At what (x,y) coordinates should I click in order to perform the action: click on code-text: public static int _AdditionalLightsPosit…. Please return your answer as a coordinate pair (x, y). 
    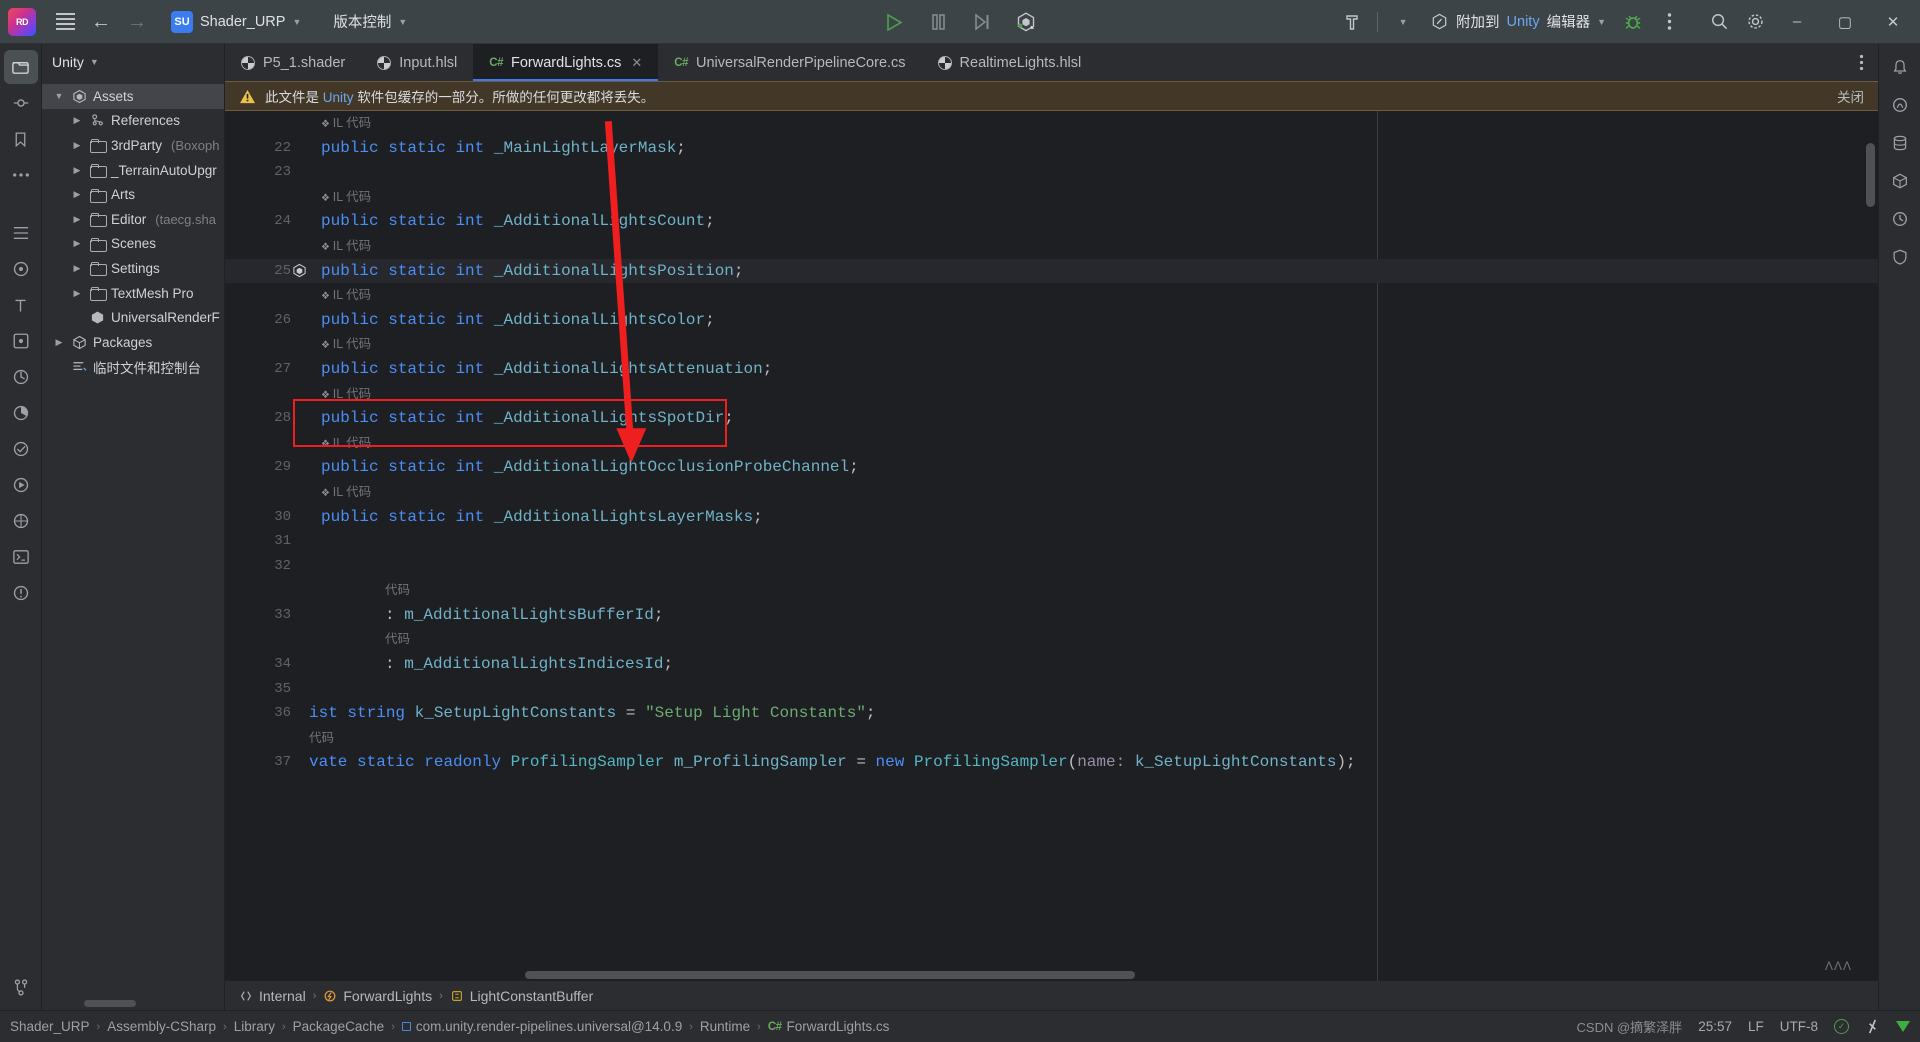
    Looking at the image, I should click on (1092, 271).